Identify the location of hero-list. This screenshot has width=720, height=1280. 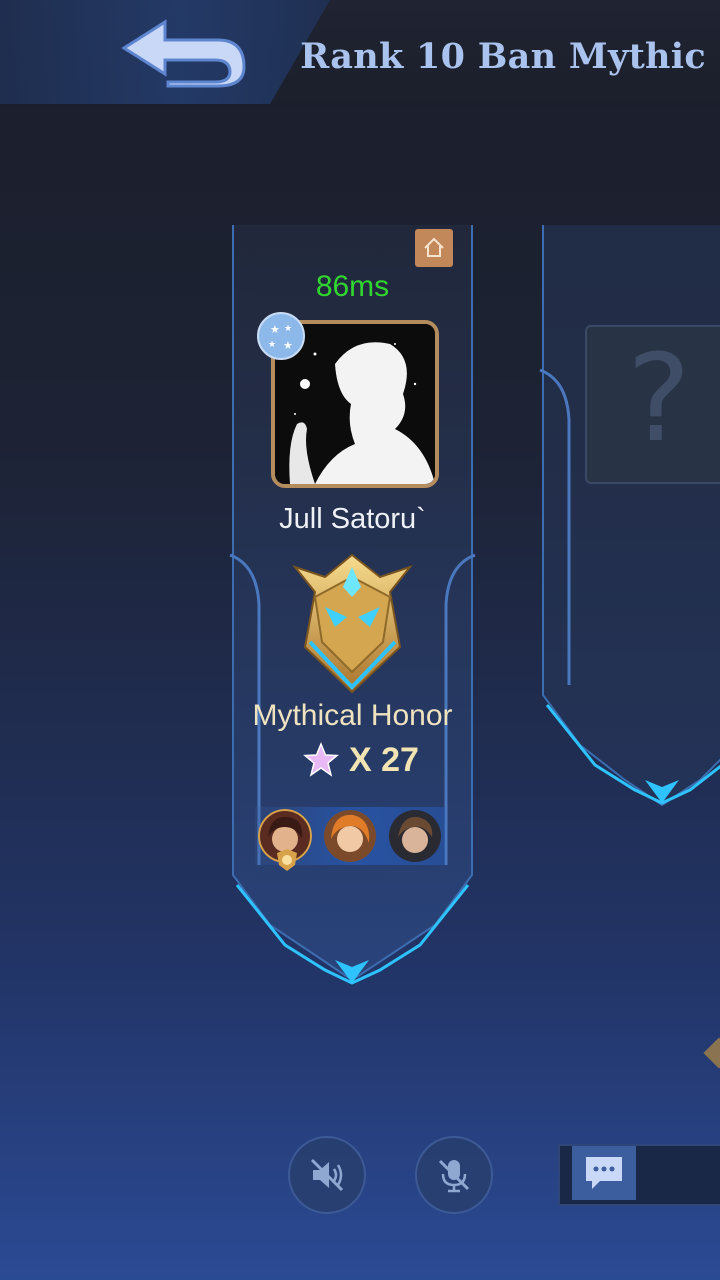
(350, 839).